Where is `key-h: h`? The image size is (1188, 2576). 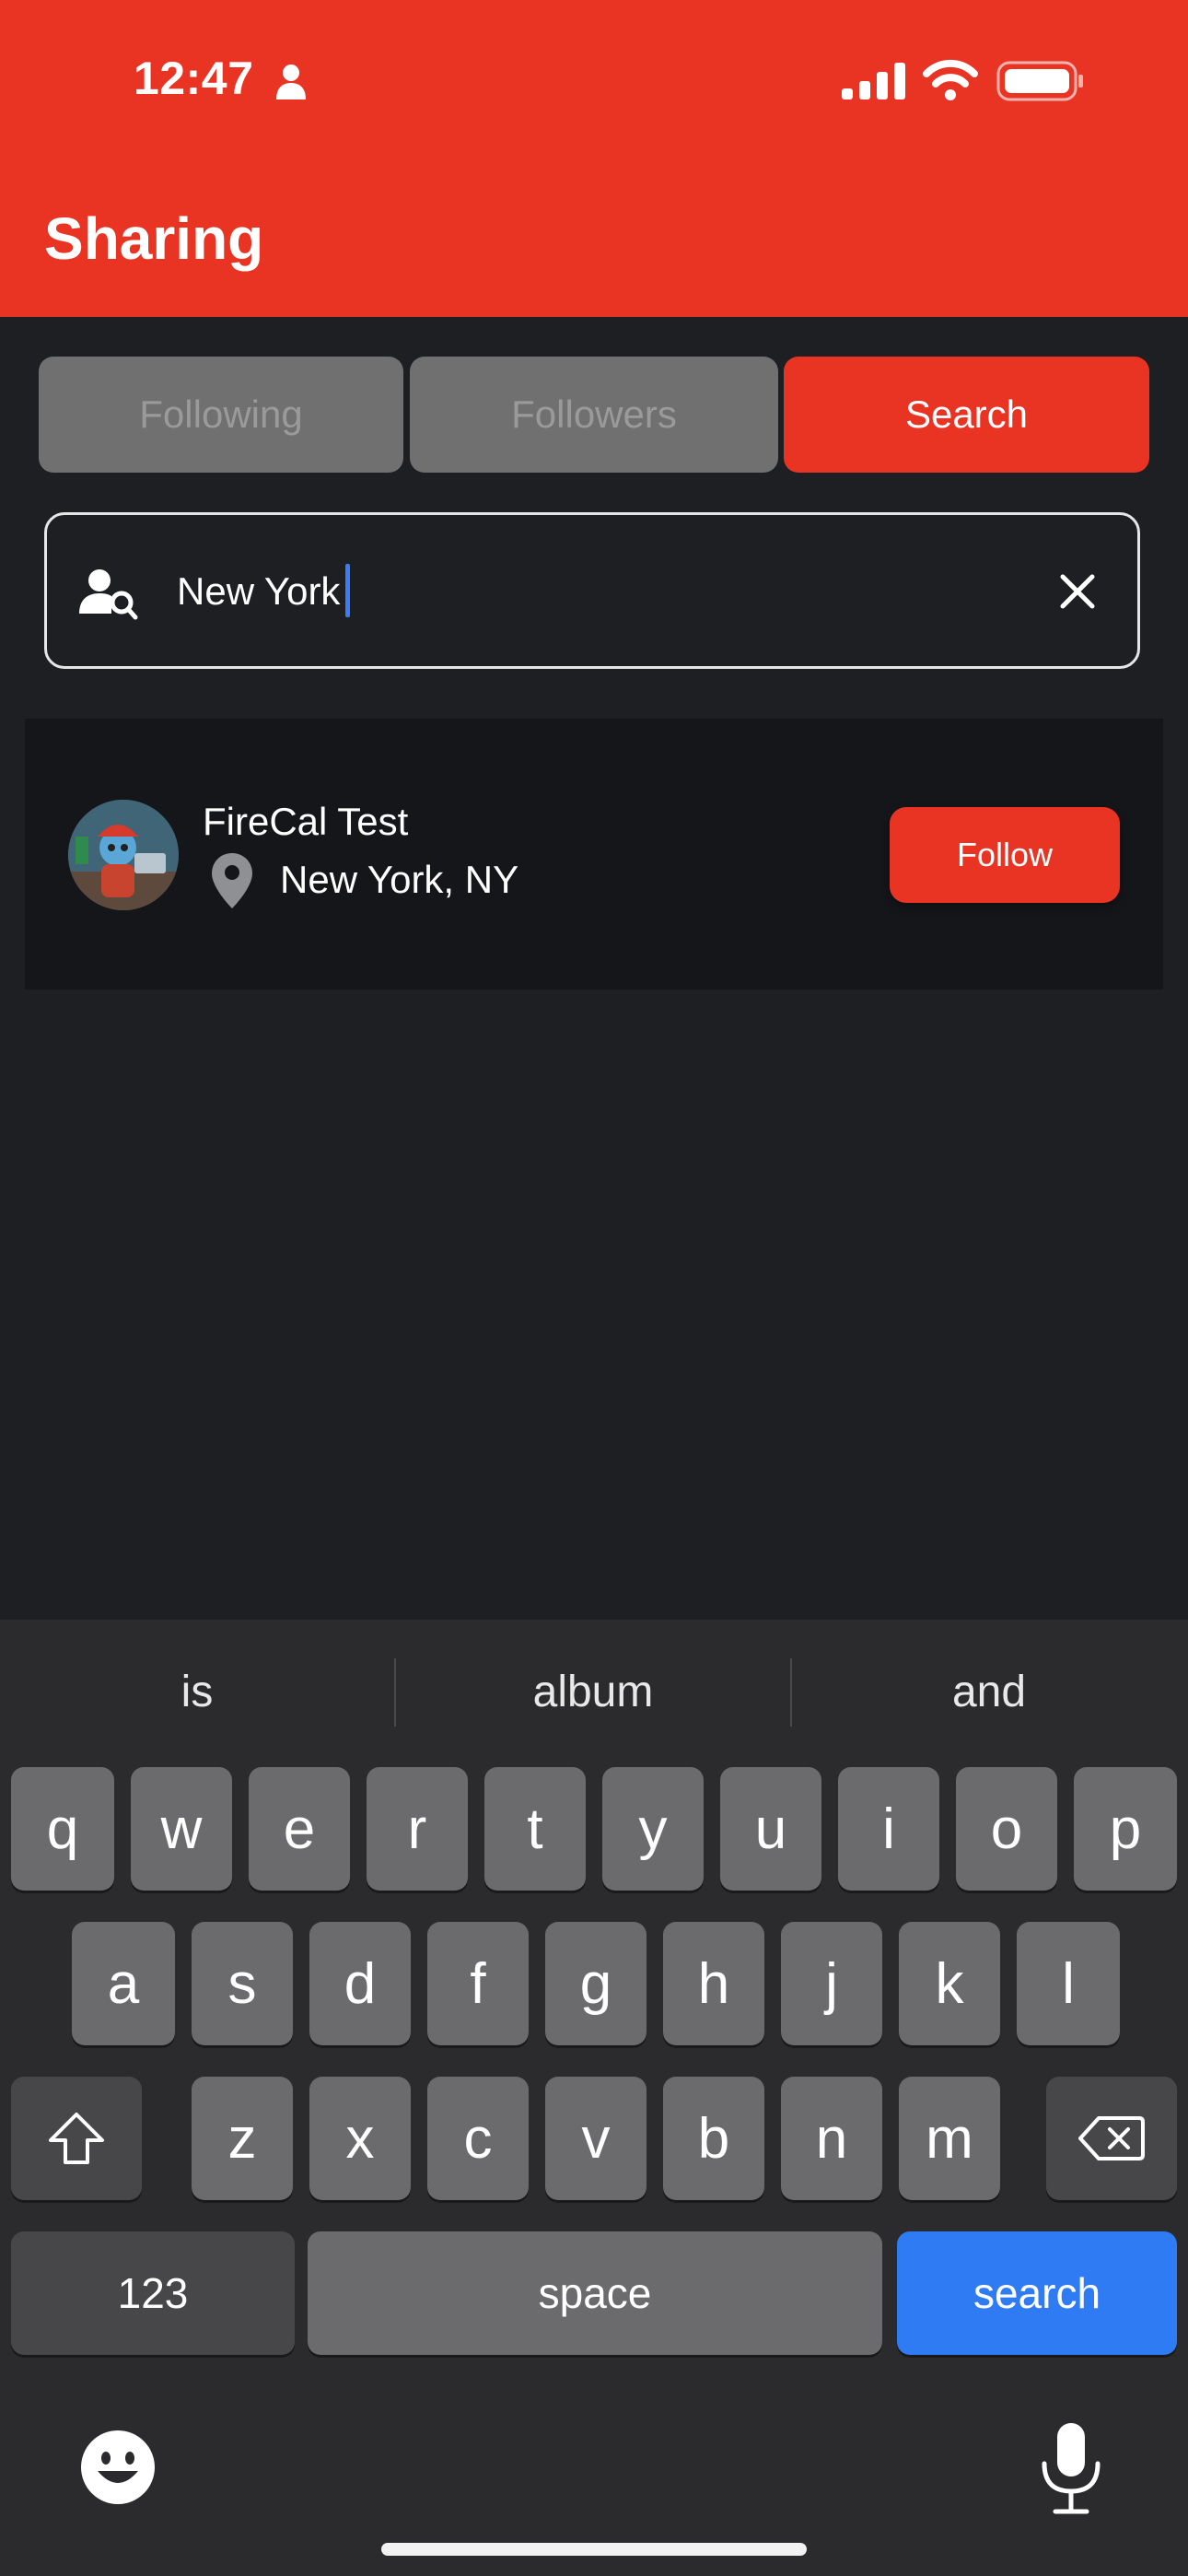
key-h: h is located at coordinates (713, 1983).